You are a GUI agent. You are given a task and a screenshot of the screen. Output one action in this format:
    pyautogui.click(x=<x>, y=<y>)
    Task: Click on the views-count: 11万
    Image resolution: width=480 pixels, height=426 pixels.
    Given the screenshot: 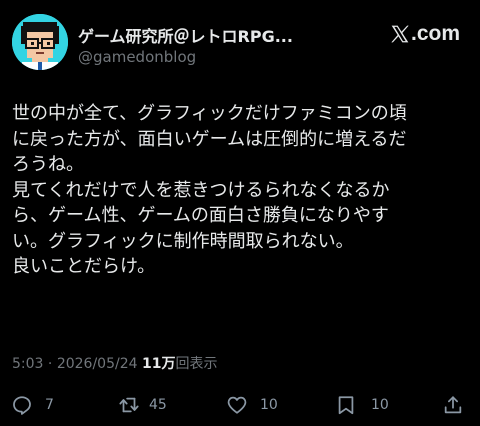 What is the action you would take?
    pyautogui.click(x=158, y=364)
    